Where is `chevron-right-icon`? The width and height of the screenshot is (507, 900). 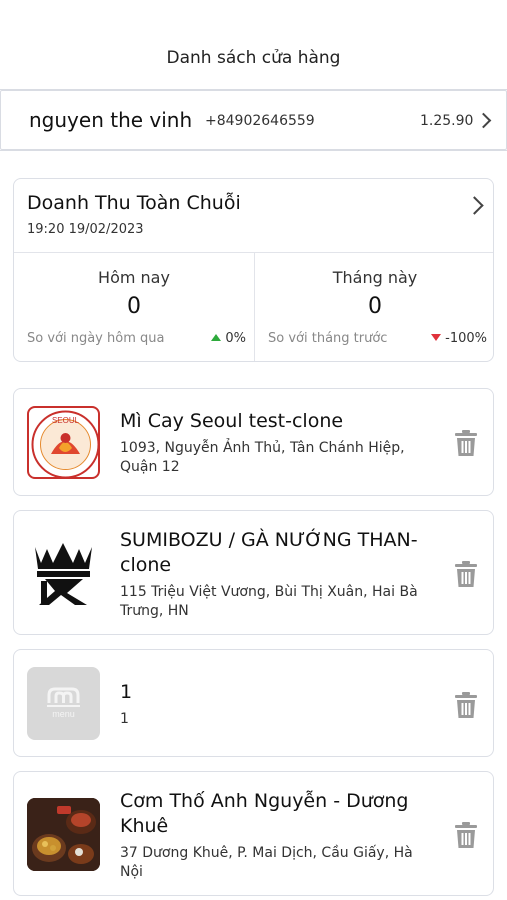 chevron-right-icon is located at coordinates (474, 205).